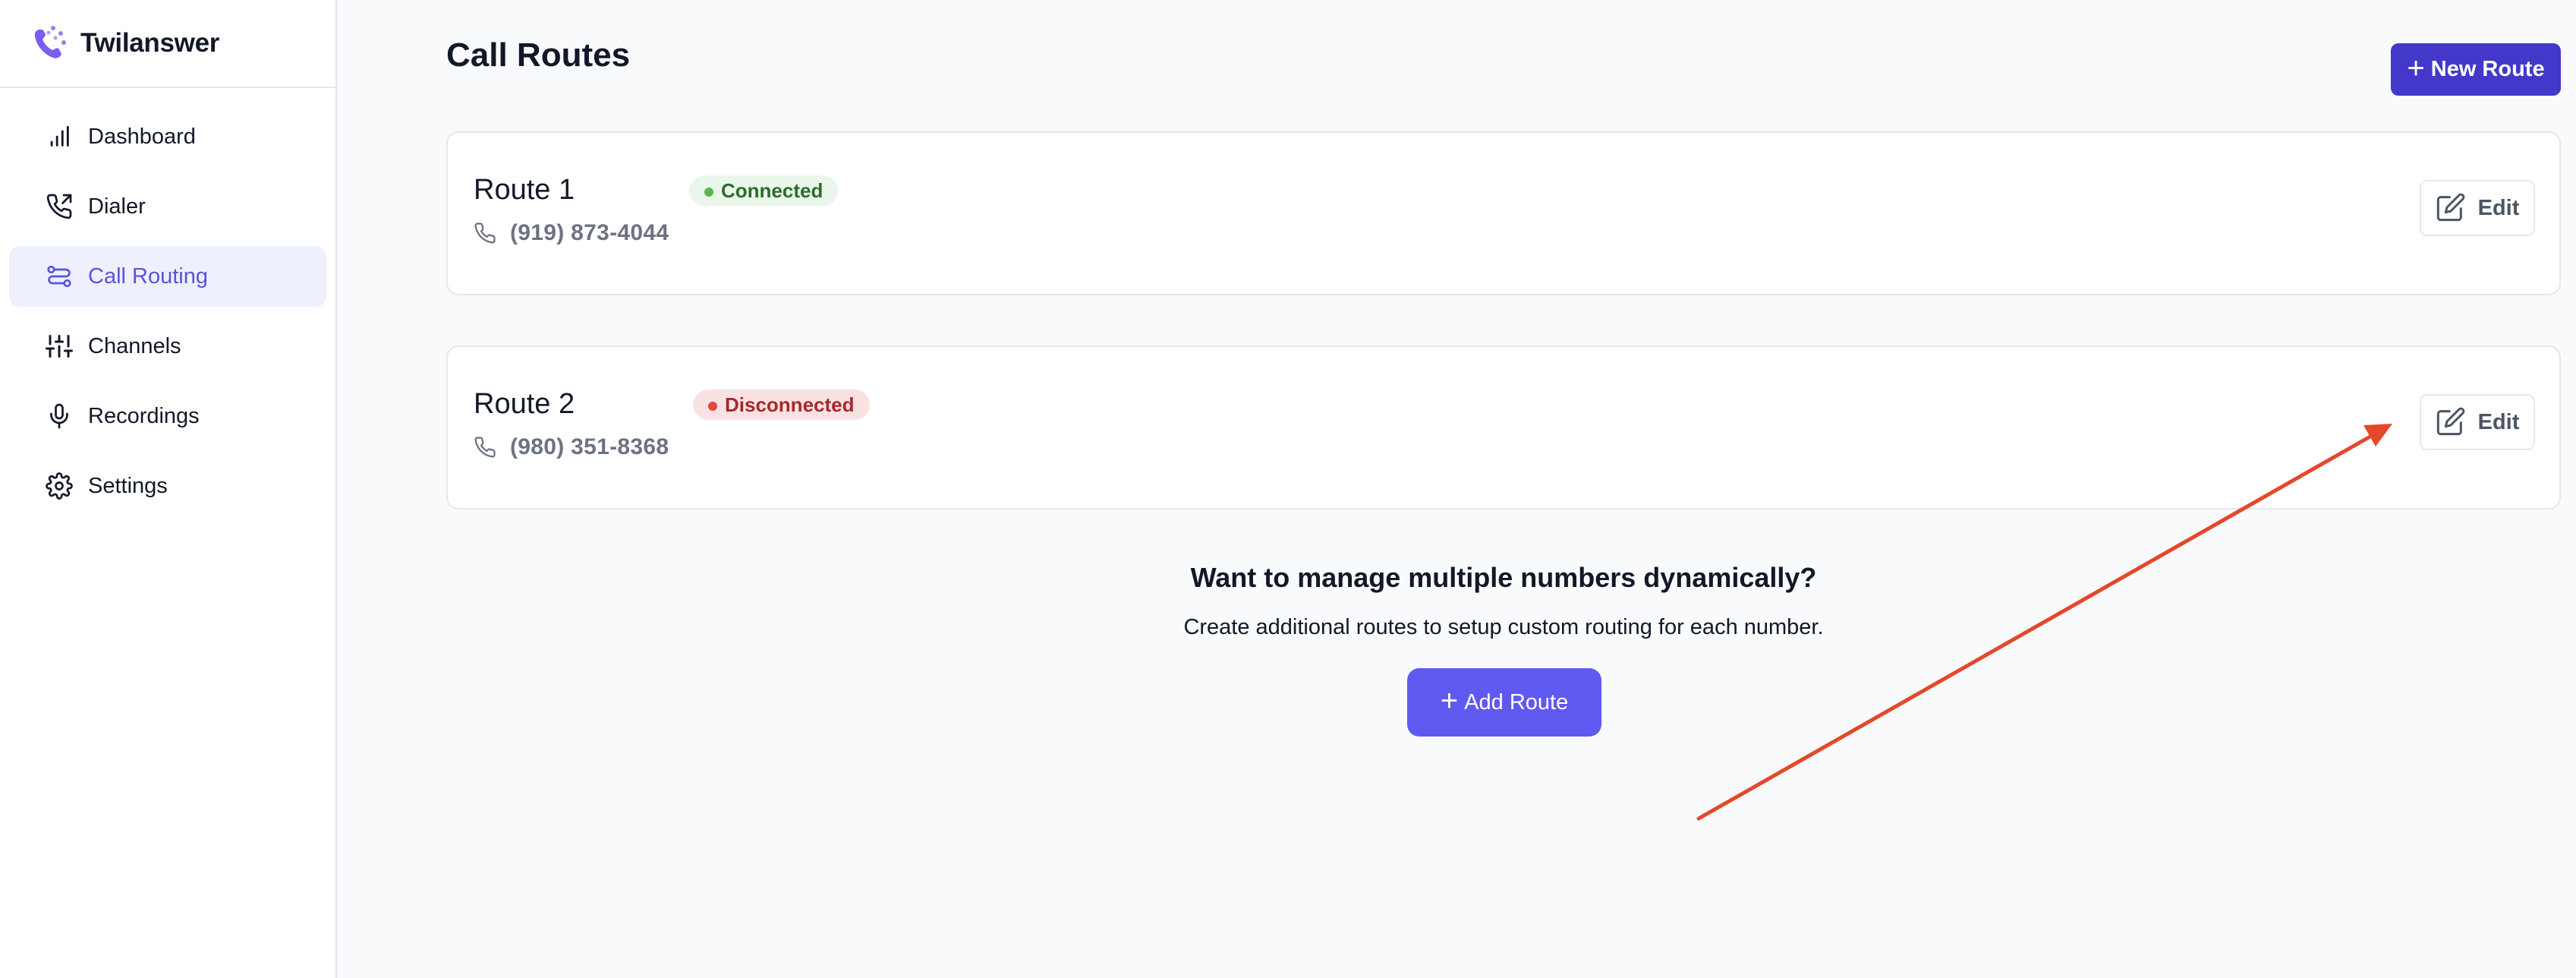  Describe the element at coordinates (134, 345) in the screenshot. I see `sidebar-item-label: Channels` at that location.